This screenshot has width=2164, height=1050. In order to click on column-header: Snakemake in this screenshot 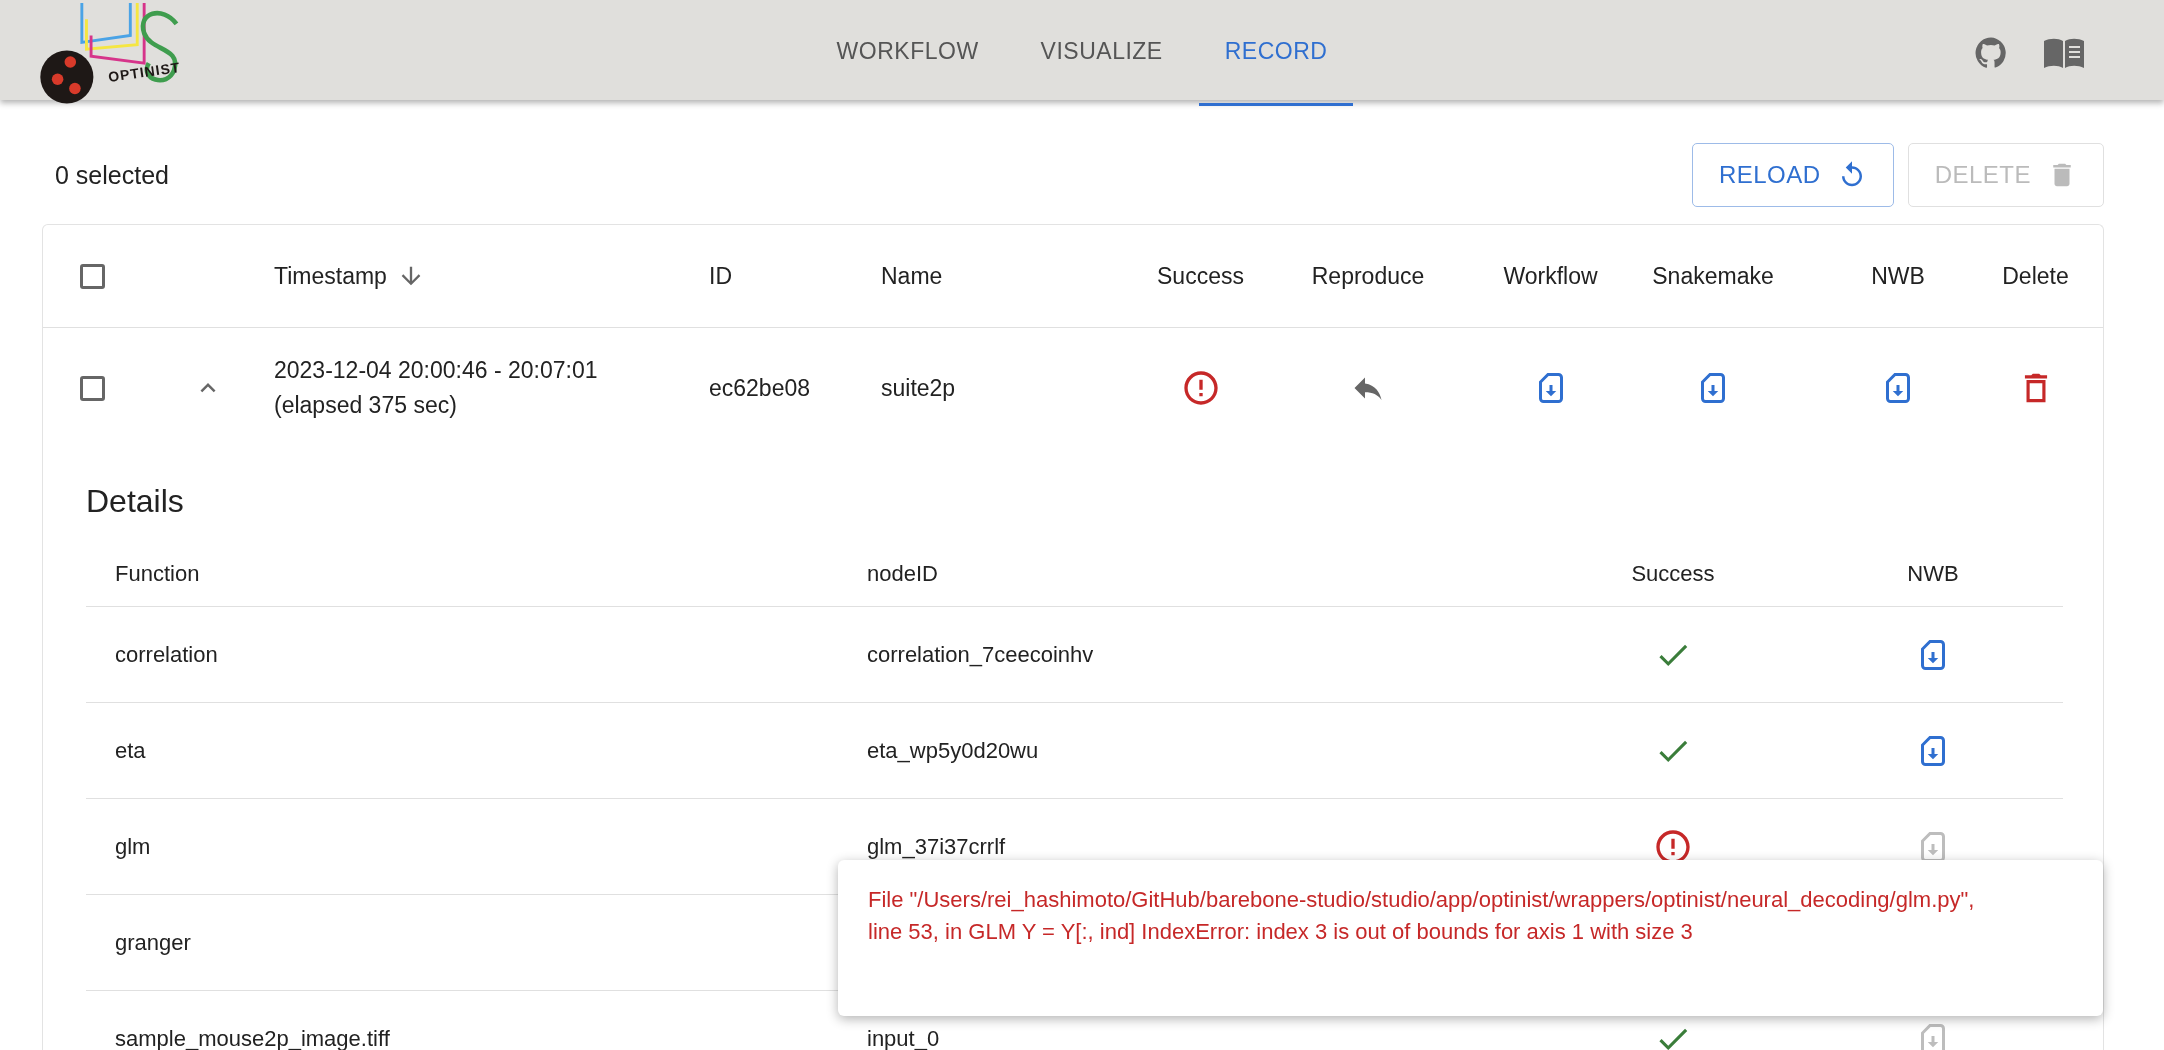, I will do `click(1713, 276)`.